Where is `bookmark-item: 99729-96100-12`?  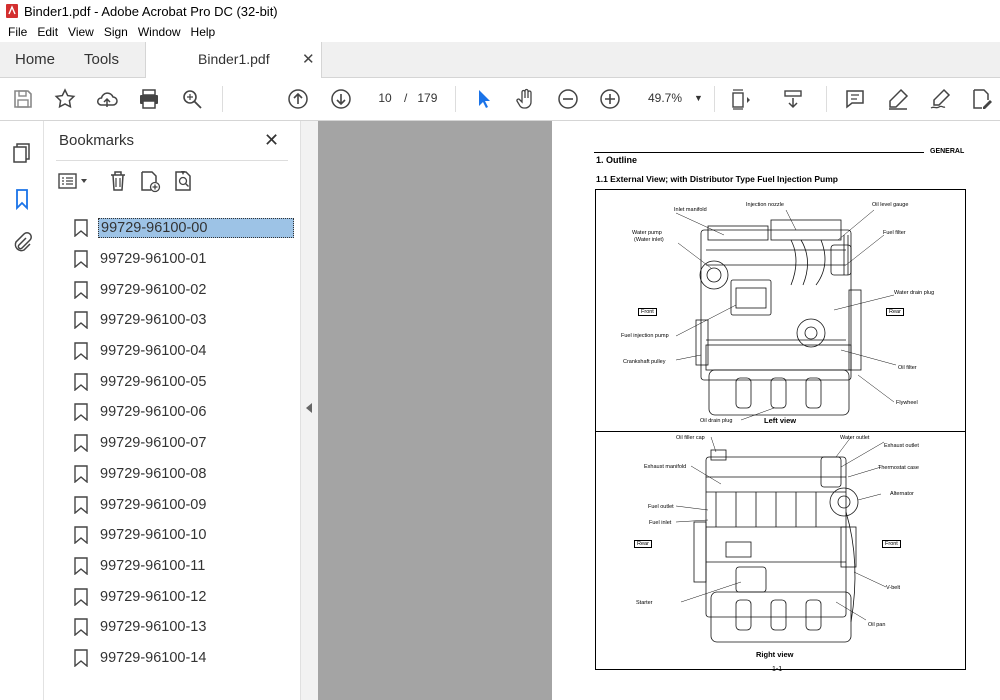 bookmark-item: 99729-96100-12 is located at coordinates (185, 596).